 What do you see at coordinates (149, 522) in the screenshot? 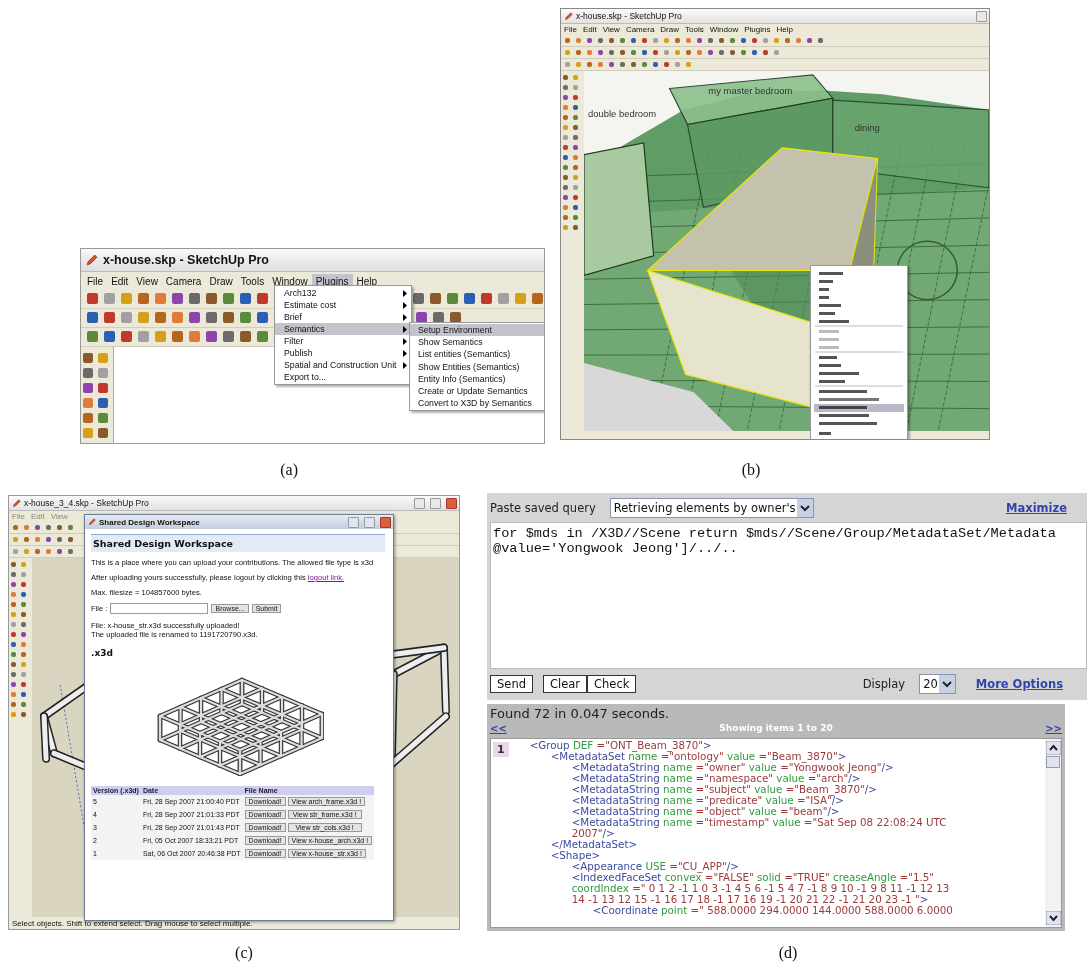
I see `window-title: Shared Design Workspace` at bounding box center [149, 522].